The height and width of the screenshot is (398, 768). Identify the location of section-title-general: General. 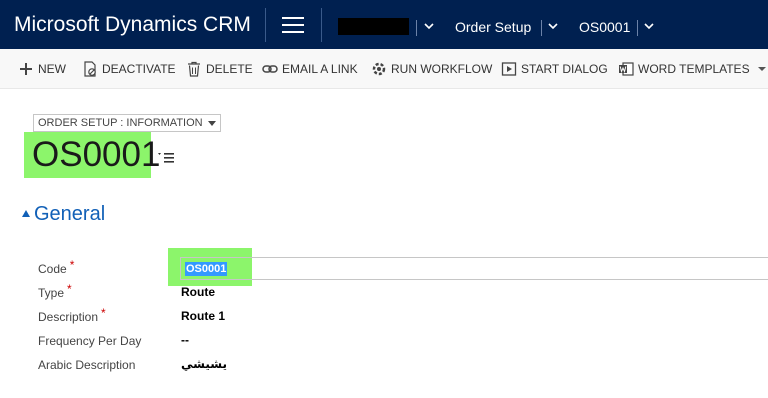
(69, 214).